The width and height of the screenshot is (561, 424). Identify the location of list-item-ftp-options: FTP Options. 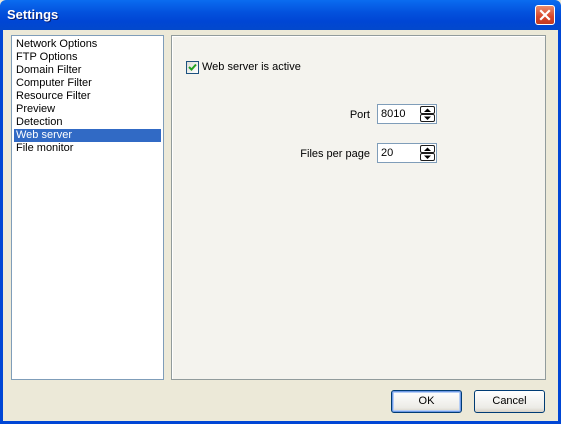
(87, 57).